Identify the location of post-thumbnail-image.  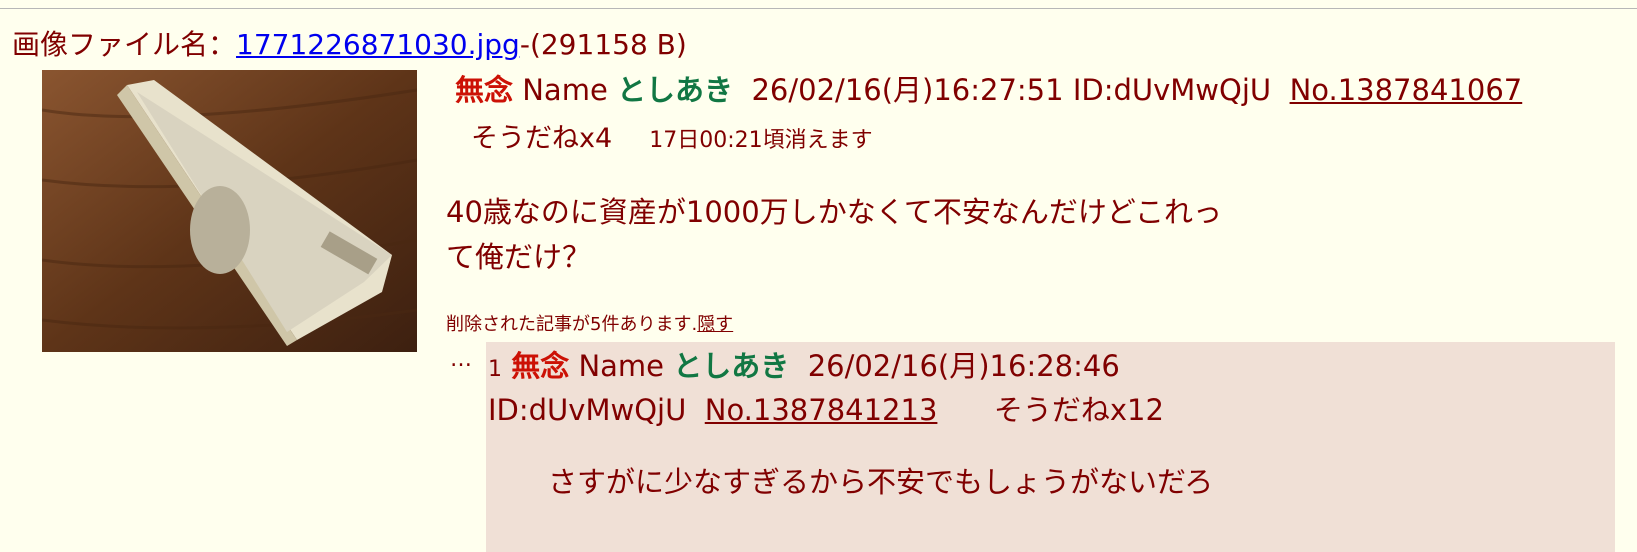
(229, 211).